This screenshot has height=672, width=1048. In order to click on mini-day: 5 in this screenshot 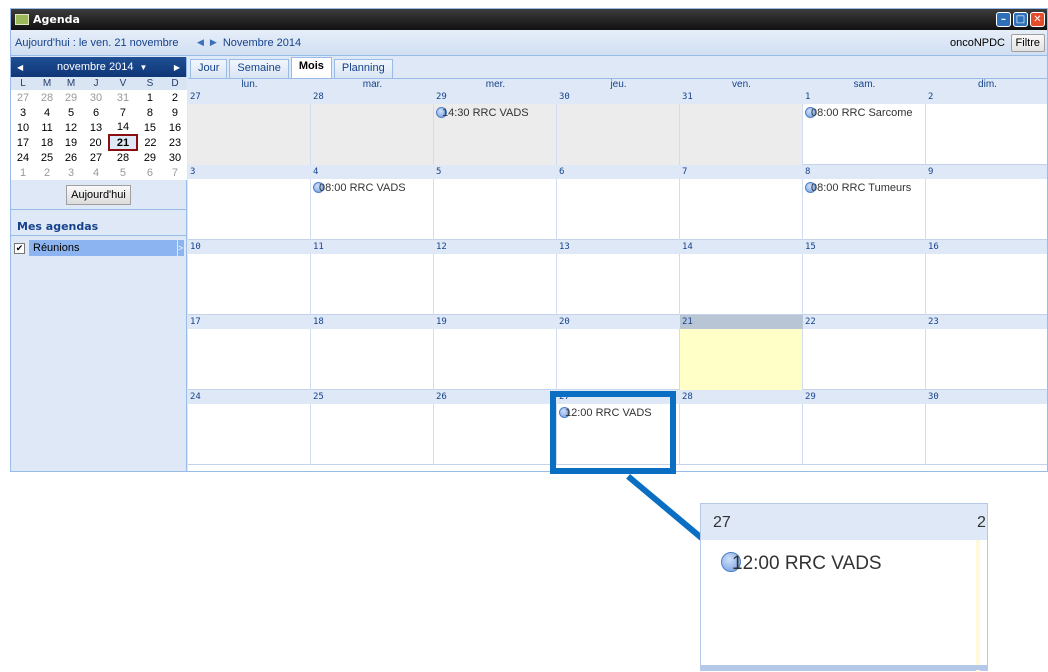, I will do `click(123, 172)`.